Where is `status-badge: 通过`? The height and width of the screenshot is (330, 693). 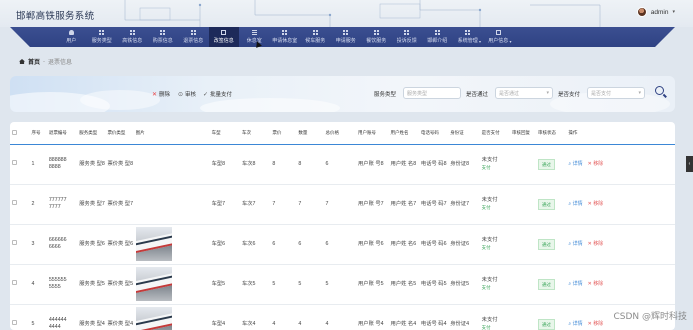
status-badge: 通过 is located at coordinates (547, 244).